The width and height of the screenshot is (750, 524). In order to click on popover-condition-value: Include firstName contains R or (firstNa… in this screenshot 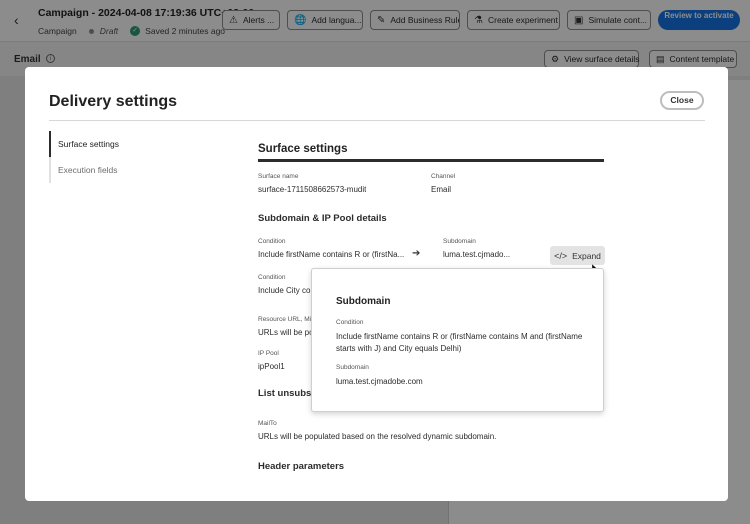, I will do `click(459, 342)`.